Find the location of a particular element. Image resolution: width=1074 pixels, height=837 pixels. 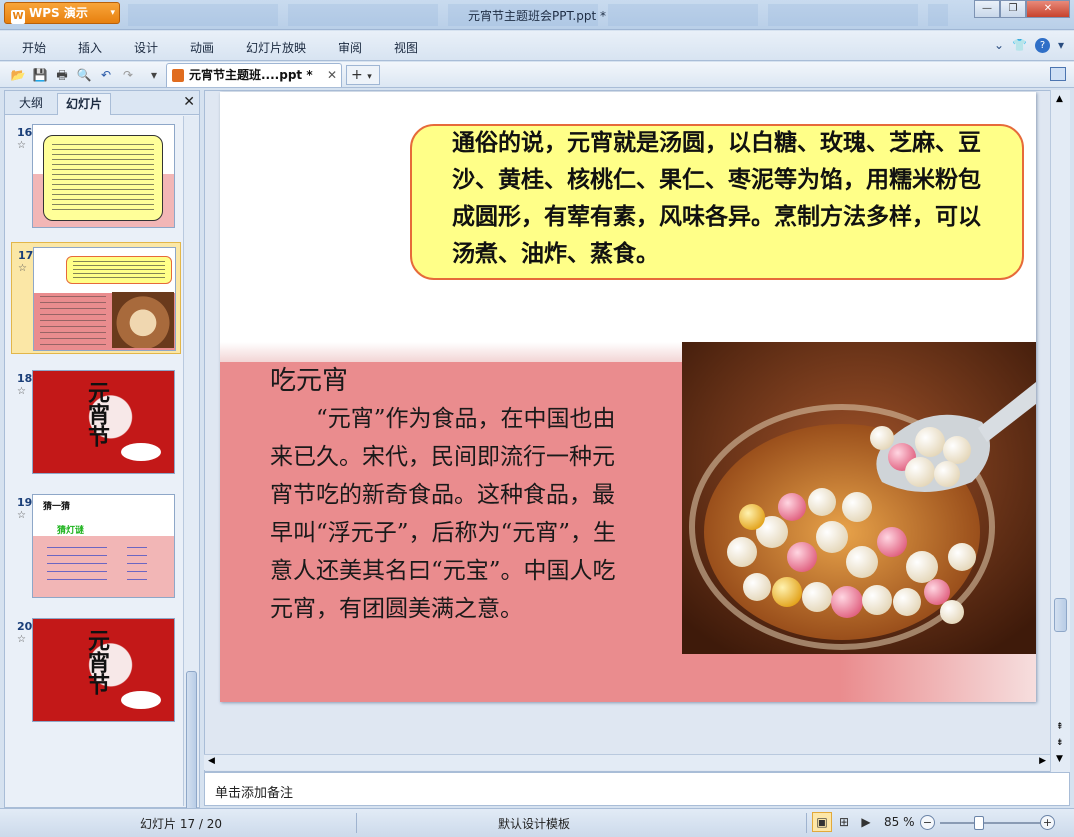

notes-pane: 单击添加备注 is located at coordinates (637, 789).